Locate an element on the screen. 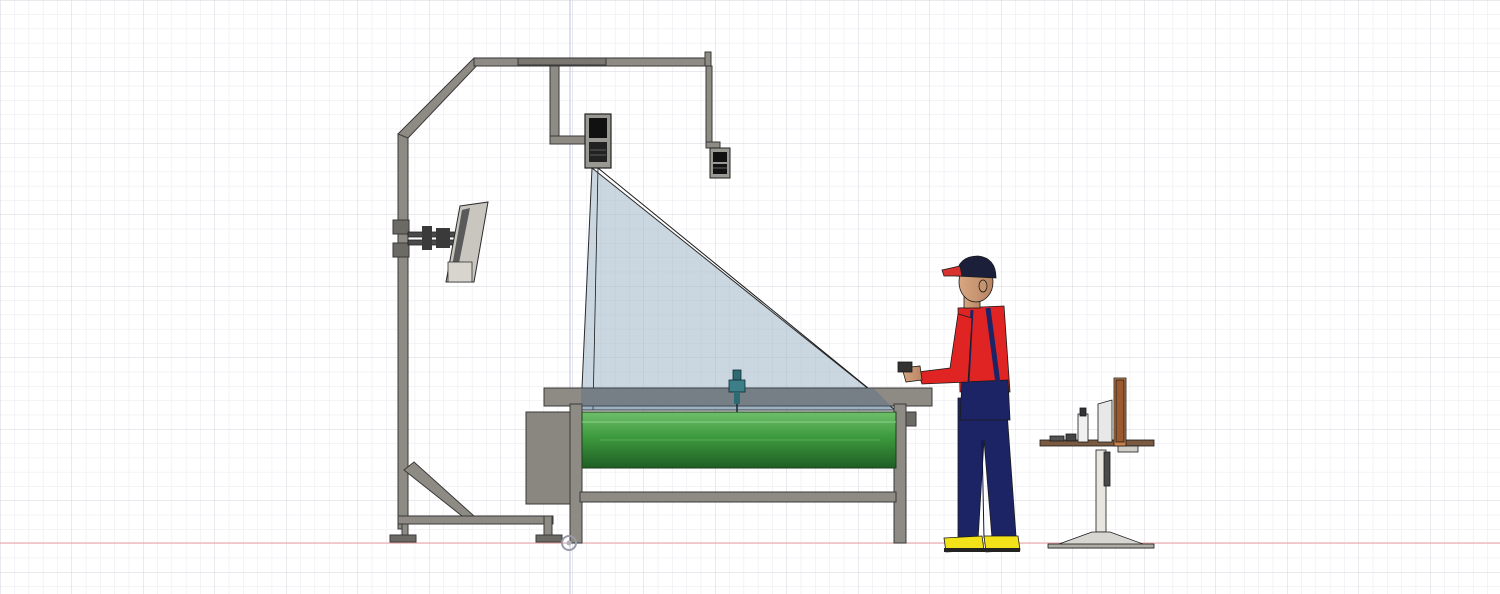 The image size is (1500, 594). overhead-camera is located at coordinates (598, 141).